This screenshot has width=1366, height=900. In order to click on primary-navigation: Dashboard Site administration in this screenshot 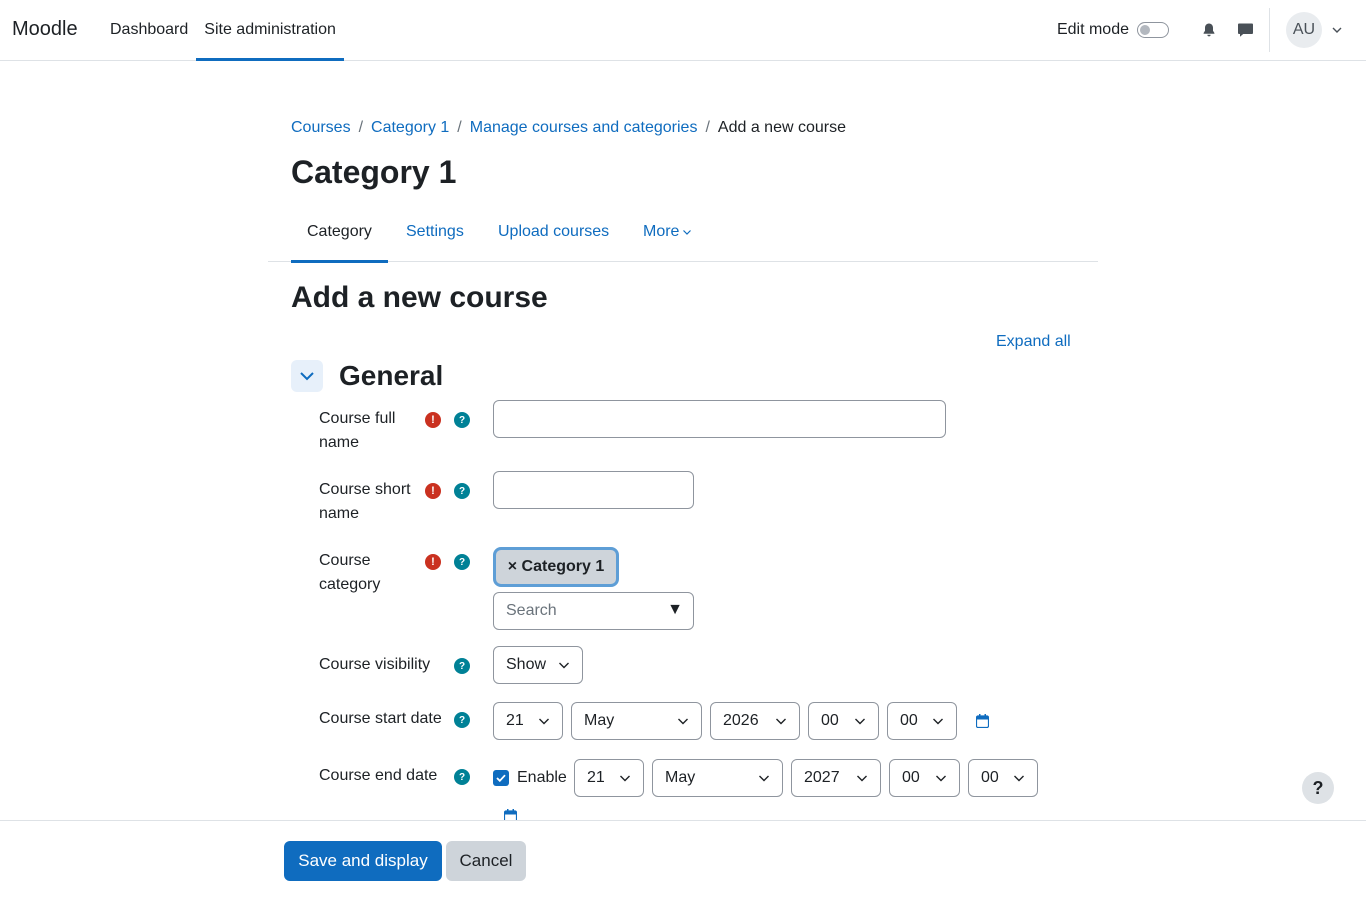, I will do `click(223, 30)`.